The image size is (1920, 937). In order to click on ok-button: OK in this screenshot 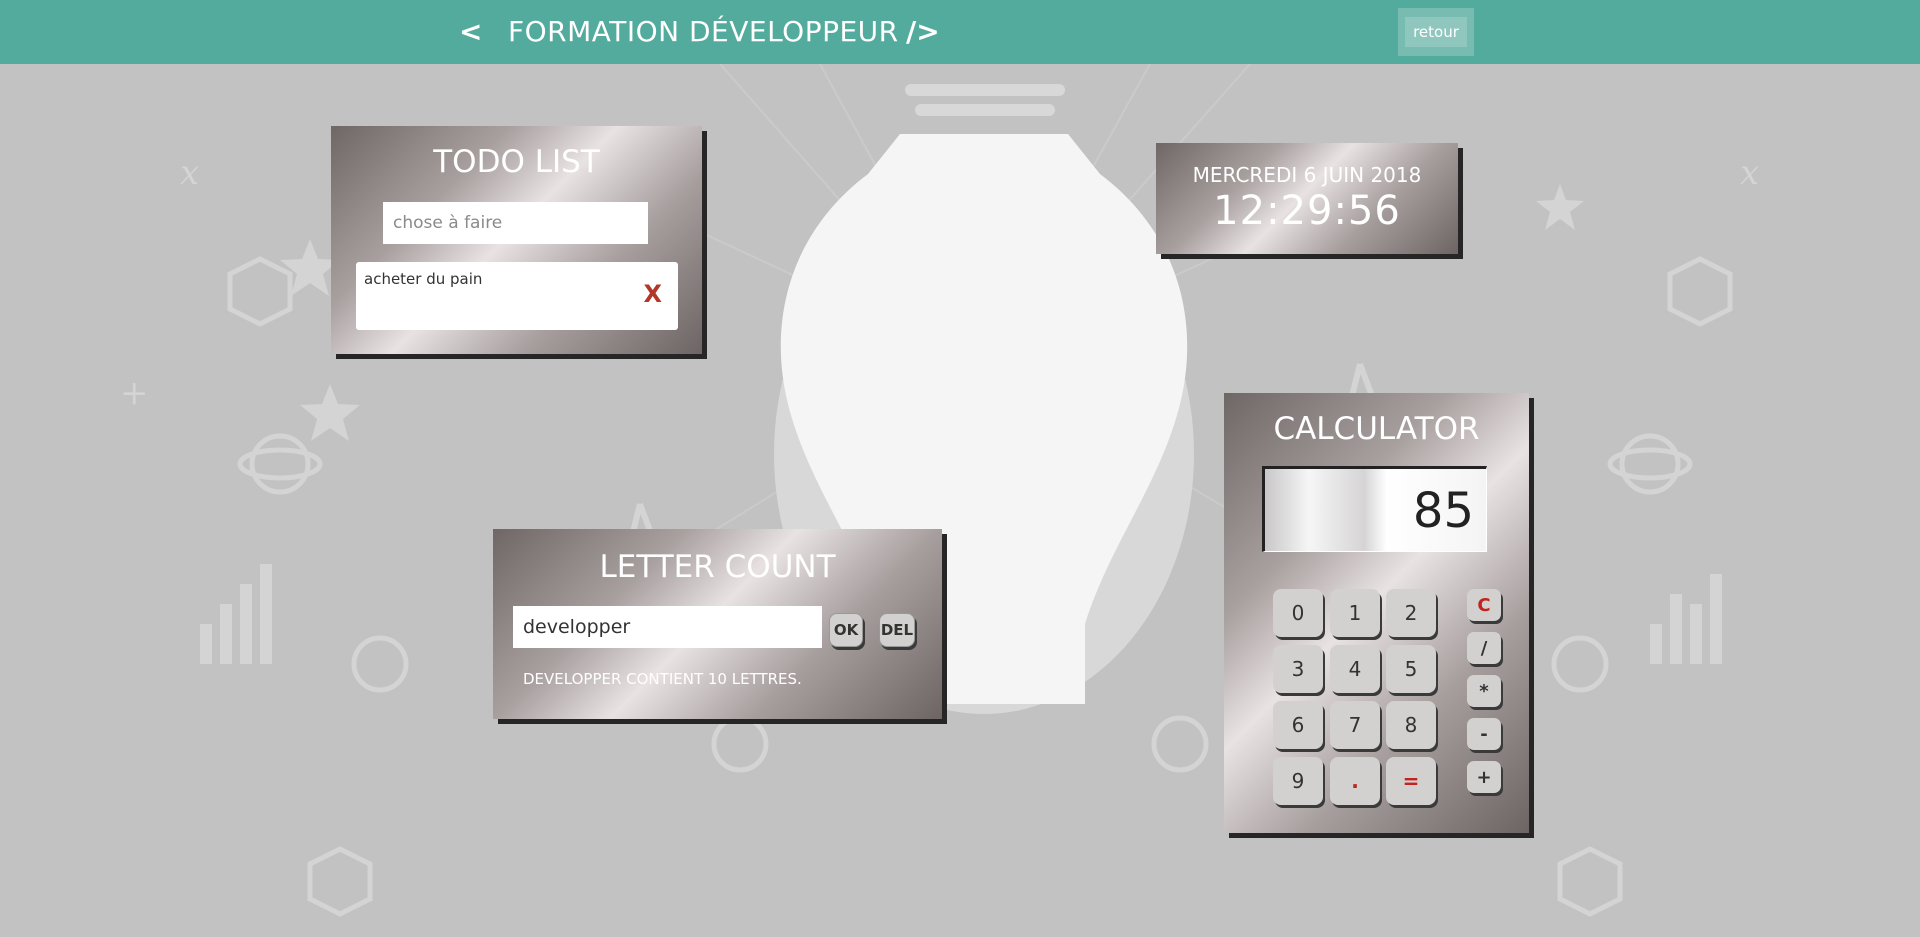, I will do `click(846, 630)`.